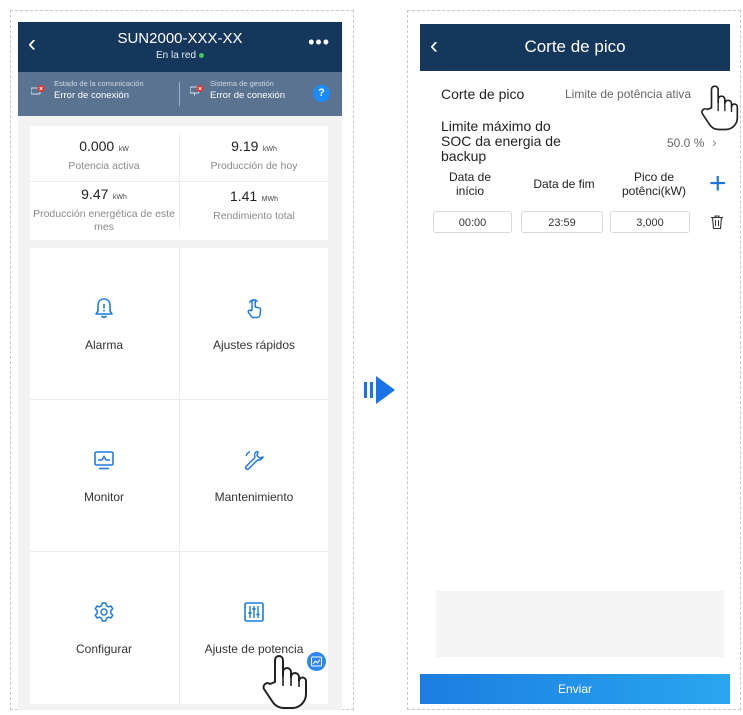  Describe the element at coordinates (564, 184) in the screenshot. I see `col-end-header: Data de fim` at that location.